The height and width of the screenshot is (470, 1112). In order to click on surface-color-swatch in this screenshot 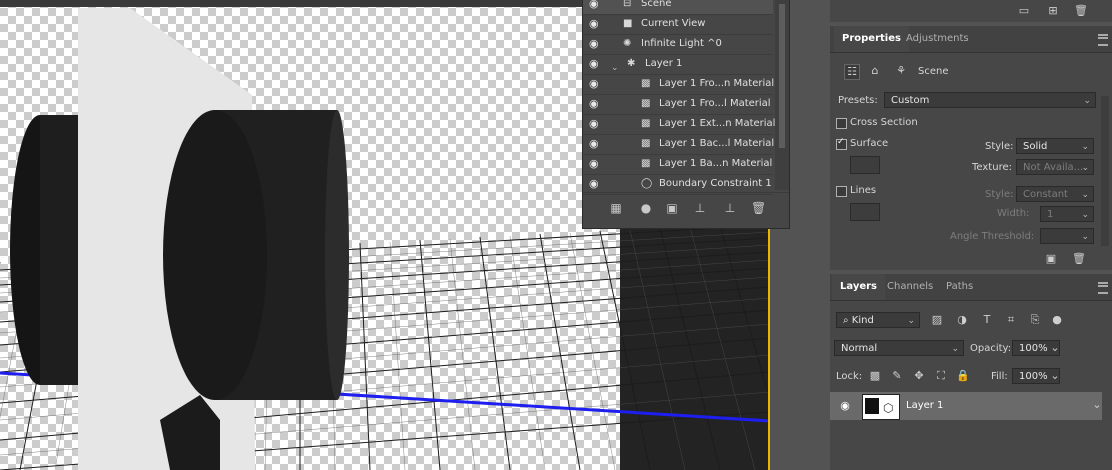, I will do `click(865, 165)`.